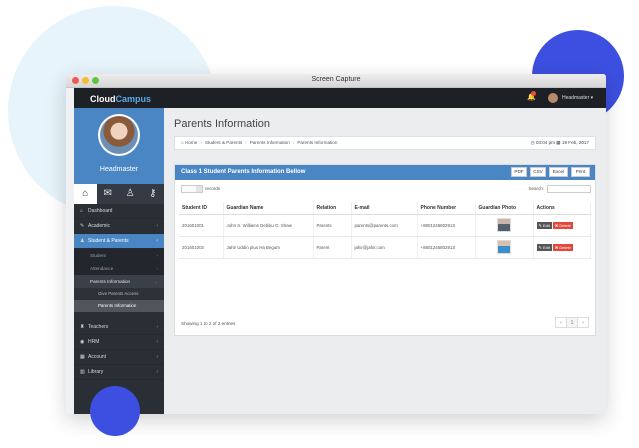 The width and height of the screenshot is (639, 448). I want to click on sidebar-item-dashboard: ⌂ Dashboard, so click(119, 211).